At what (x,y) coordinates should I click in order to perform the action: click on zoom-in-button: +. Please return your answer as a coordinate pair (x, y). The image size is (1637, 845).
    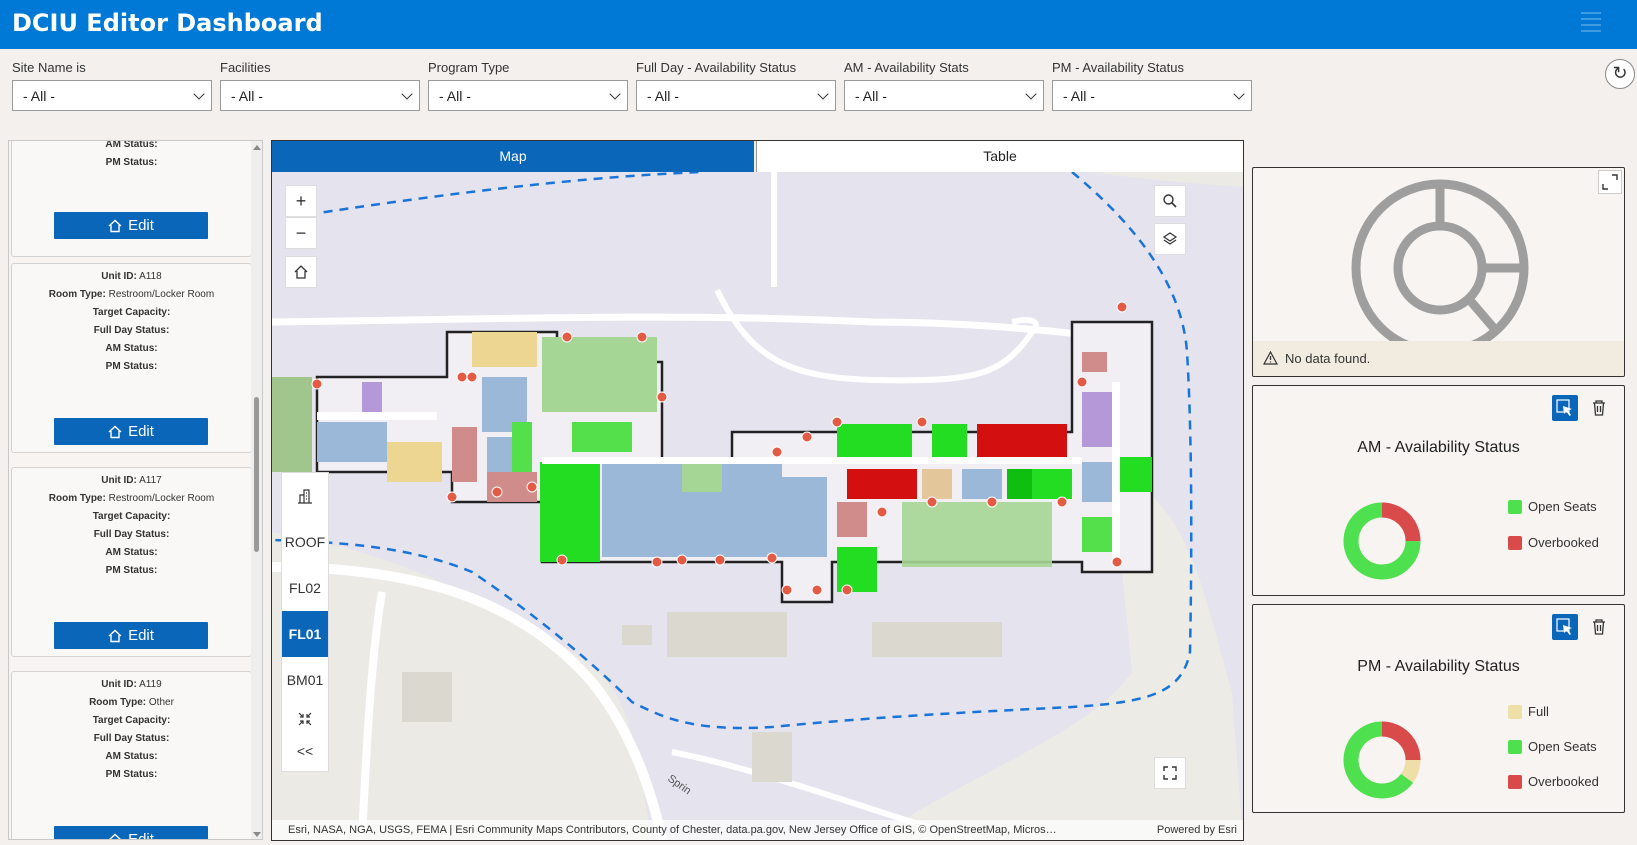
    Looking at the image, I should click on (301, 201).